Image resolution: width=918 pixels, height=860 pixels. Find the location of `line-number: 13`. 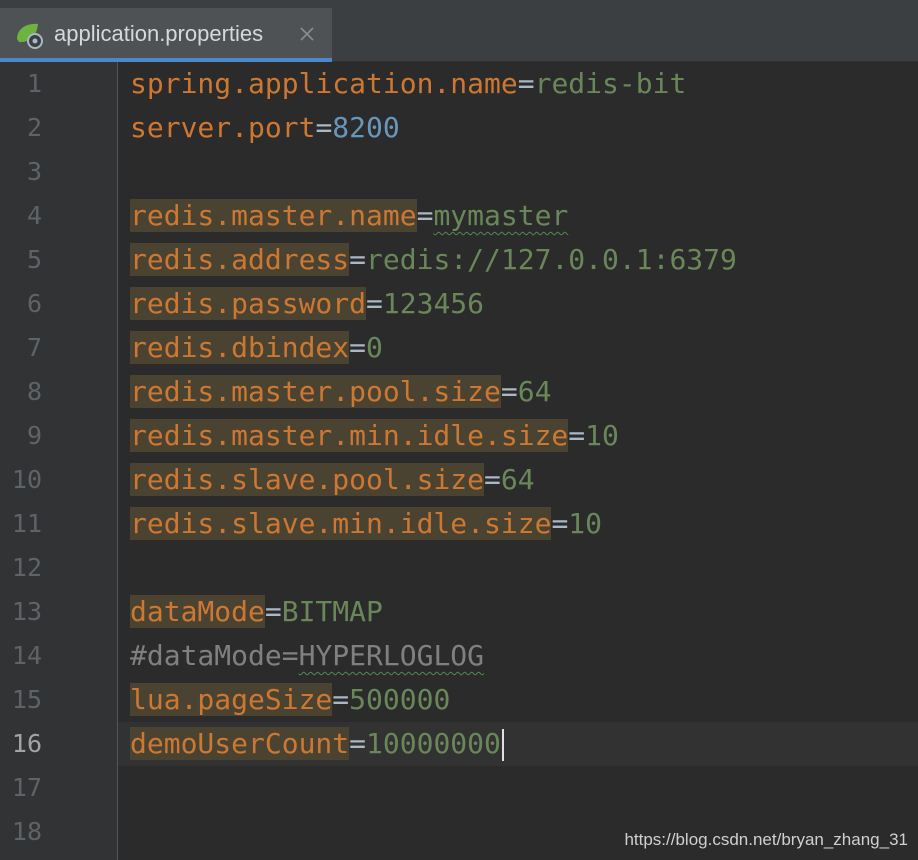

line-number: 13 is located at coordinates (26, 611).